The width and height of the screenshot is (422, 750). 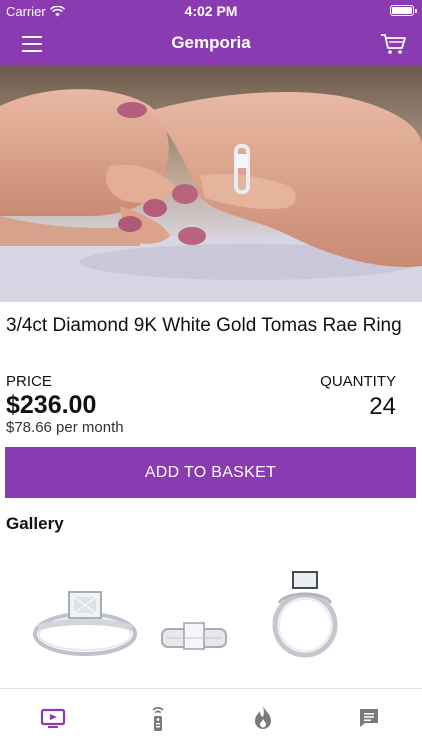 I want to click on navbar: Gemporia, so click(x=211, y=44).